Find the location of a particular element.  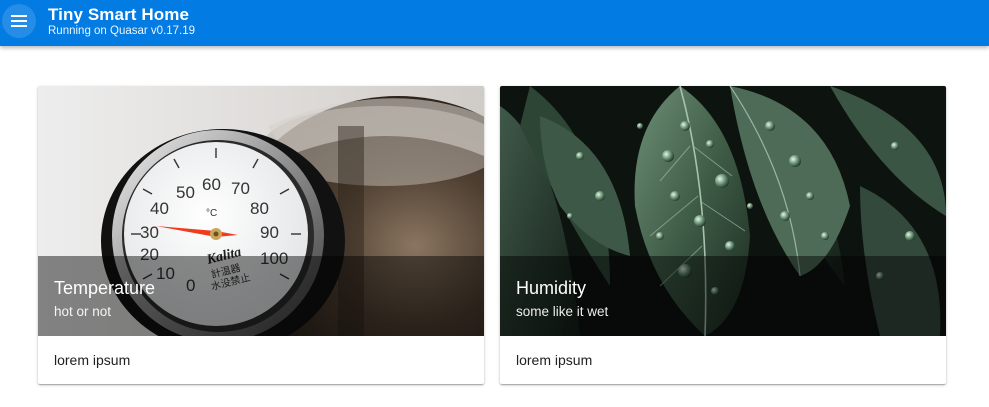

svg-text: 30 is located at coordinates (149, 232).